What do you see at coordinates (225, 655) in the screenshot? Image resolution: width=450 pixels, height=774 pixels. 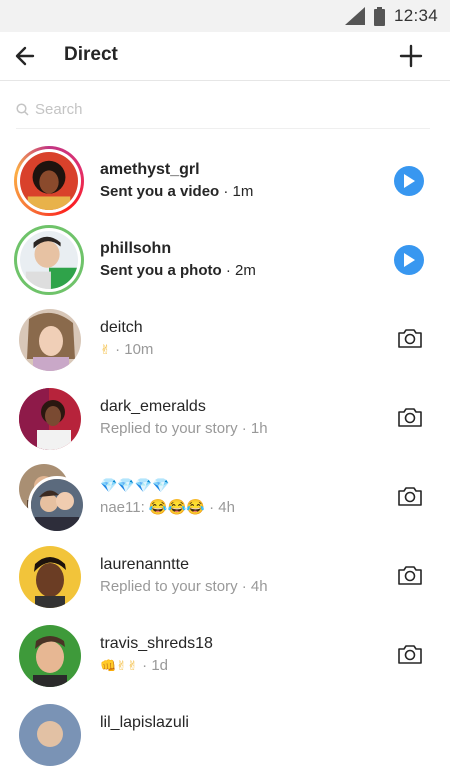 I see `thread-row: travis_shreds18 👊✌✌ · 1d` at bounding box center [225, 655].